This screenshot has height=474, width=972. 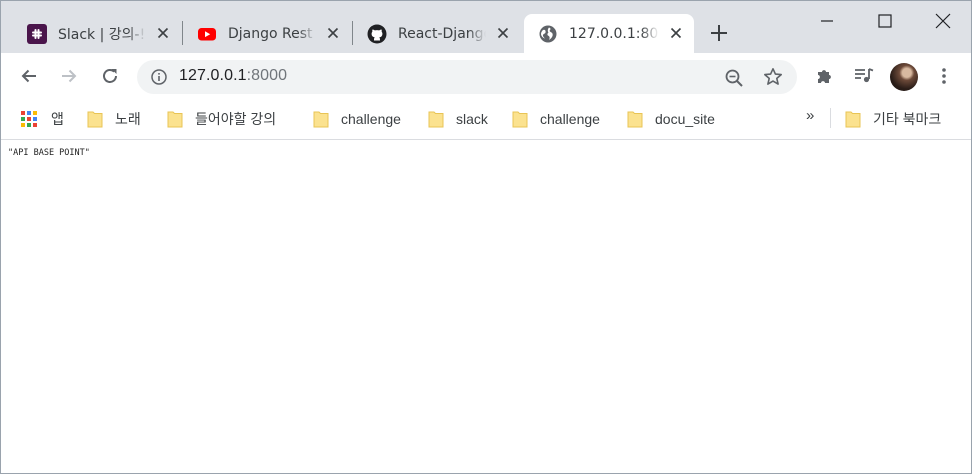 I want to click on bookmark-folder: 노래, so click(x=114, y=119).